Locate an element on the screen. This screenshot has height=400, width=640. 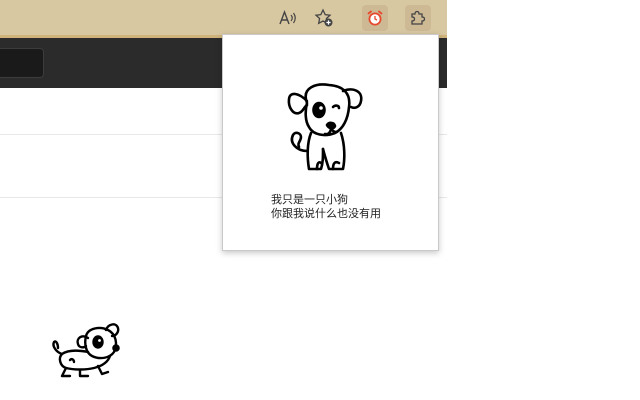
puzzle-icon is located at coordinates (418, 17).